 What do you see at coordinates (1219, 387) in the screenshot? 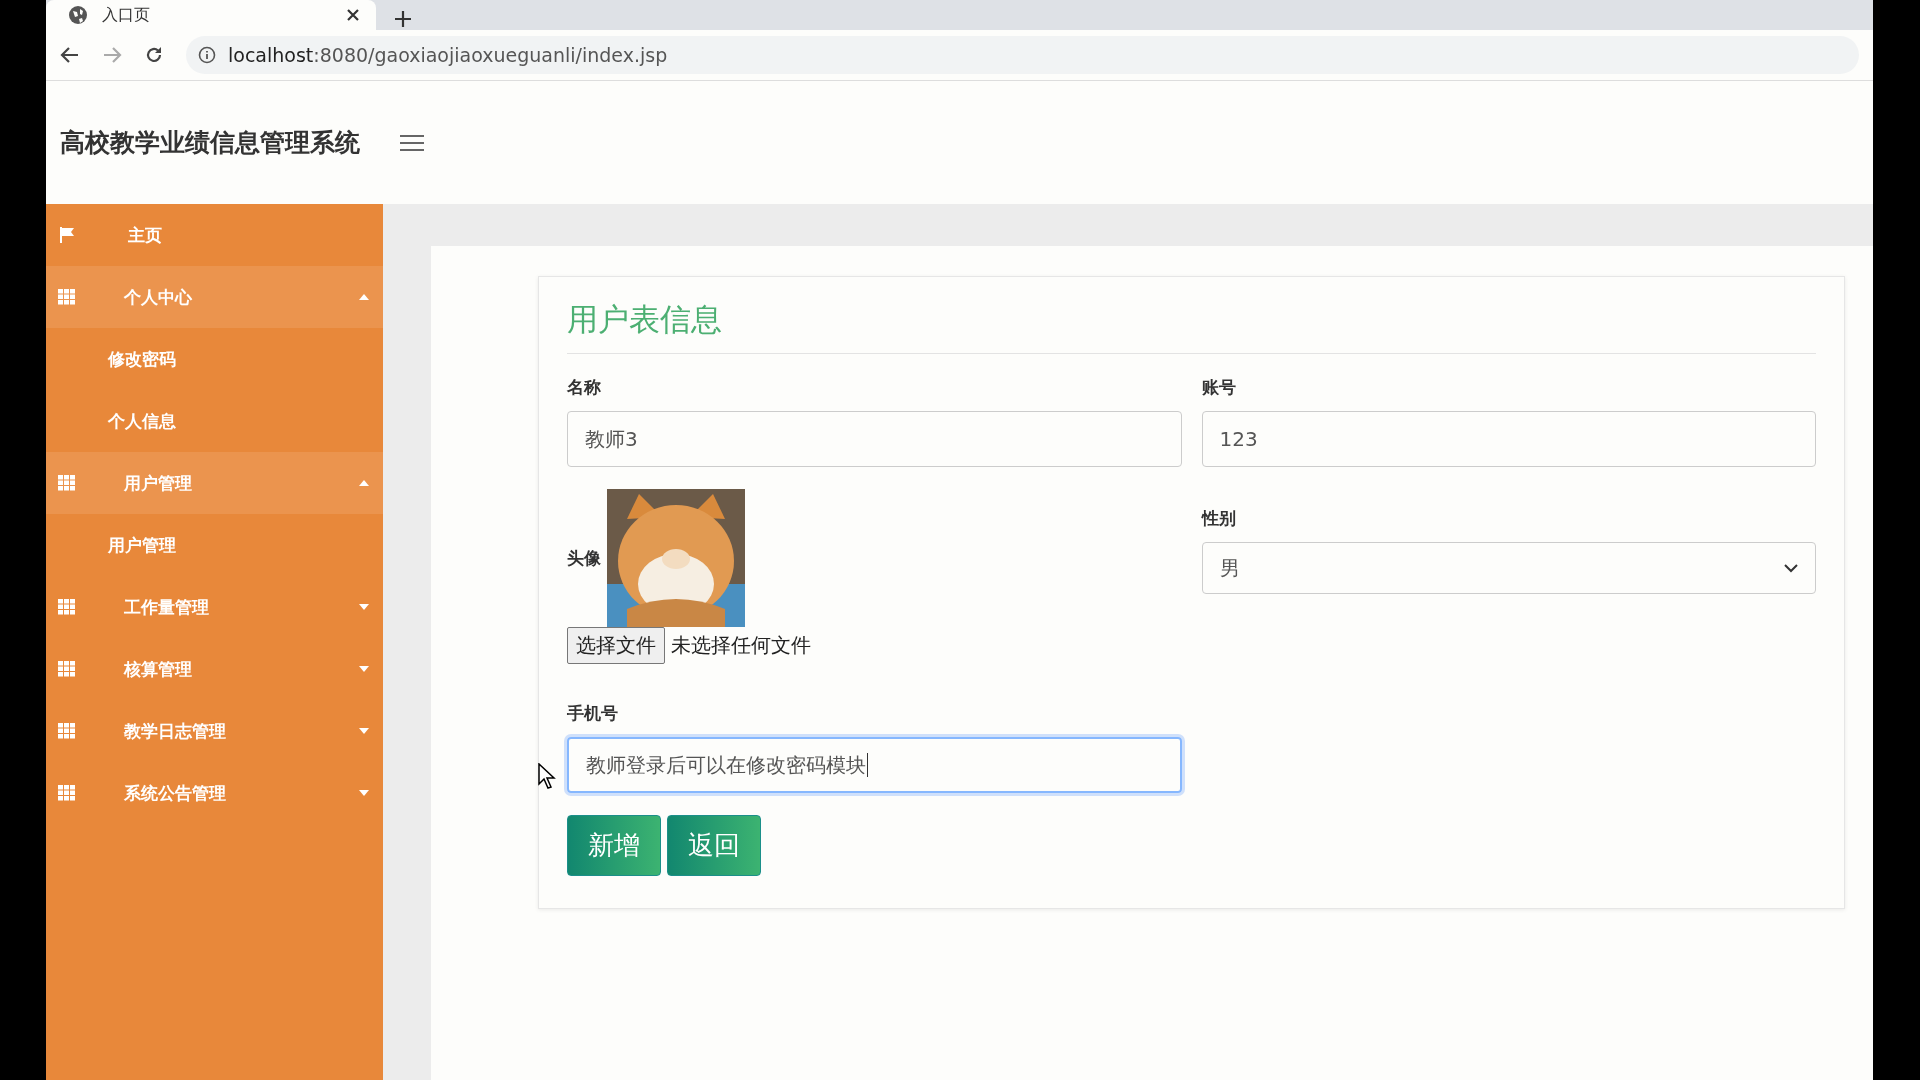
I see `field-label: 账号` at bounding box center [1219, 387].